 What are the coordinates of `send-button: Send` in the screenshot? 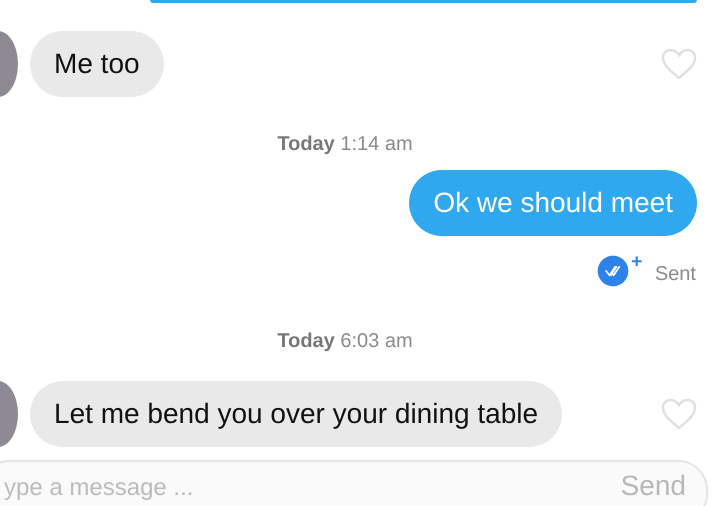 It's located at (653, 486).